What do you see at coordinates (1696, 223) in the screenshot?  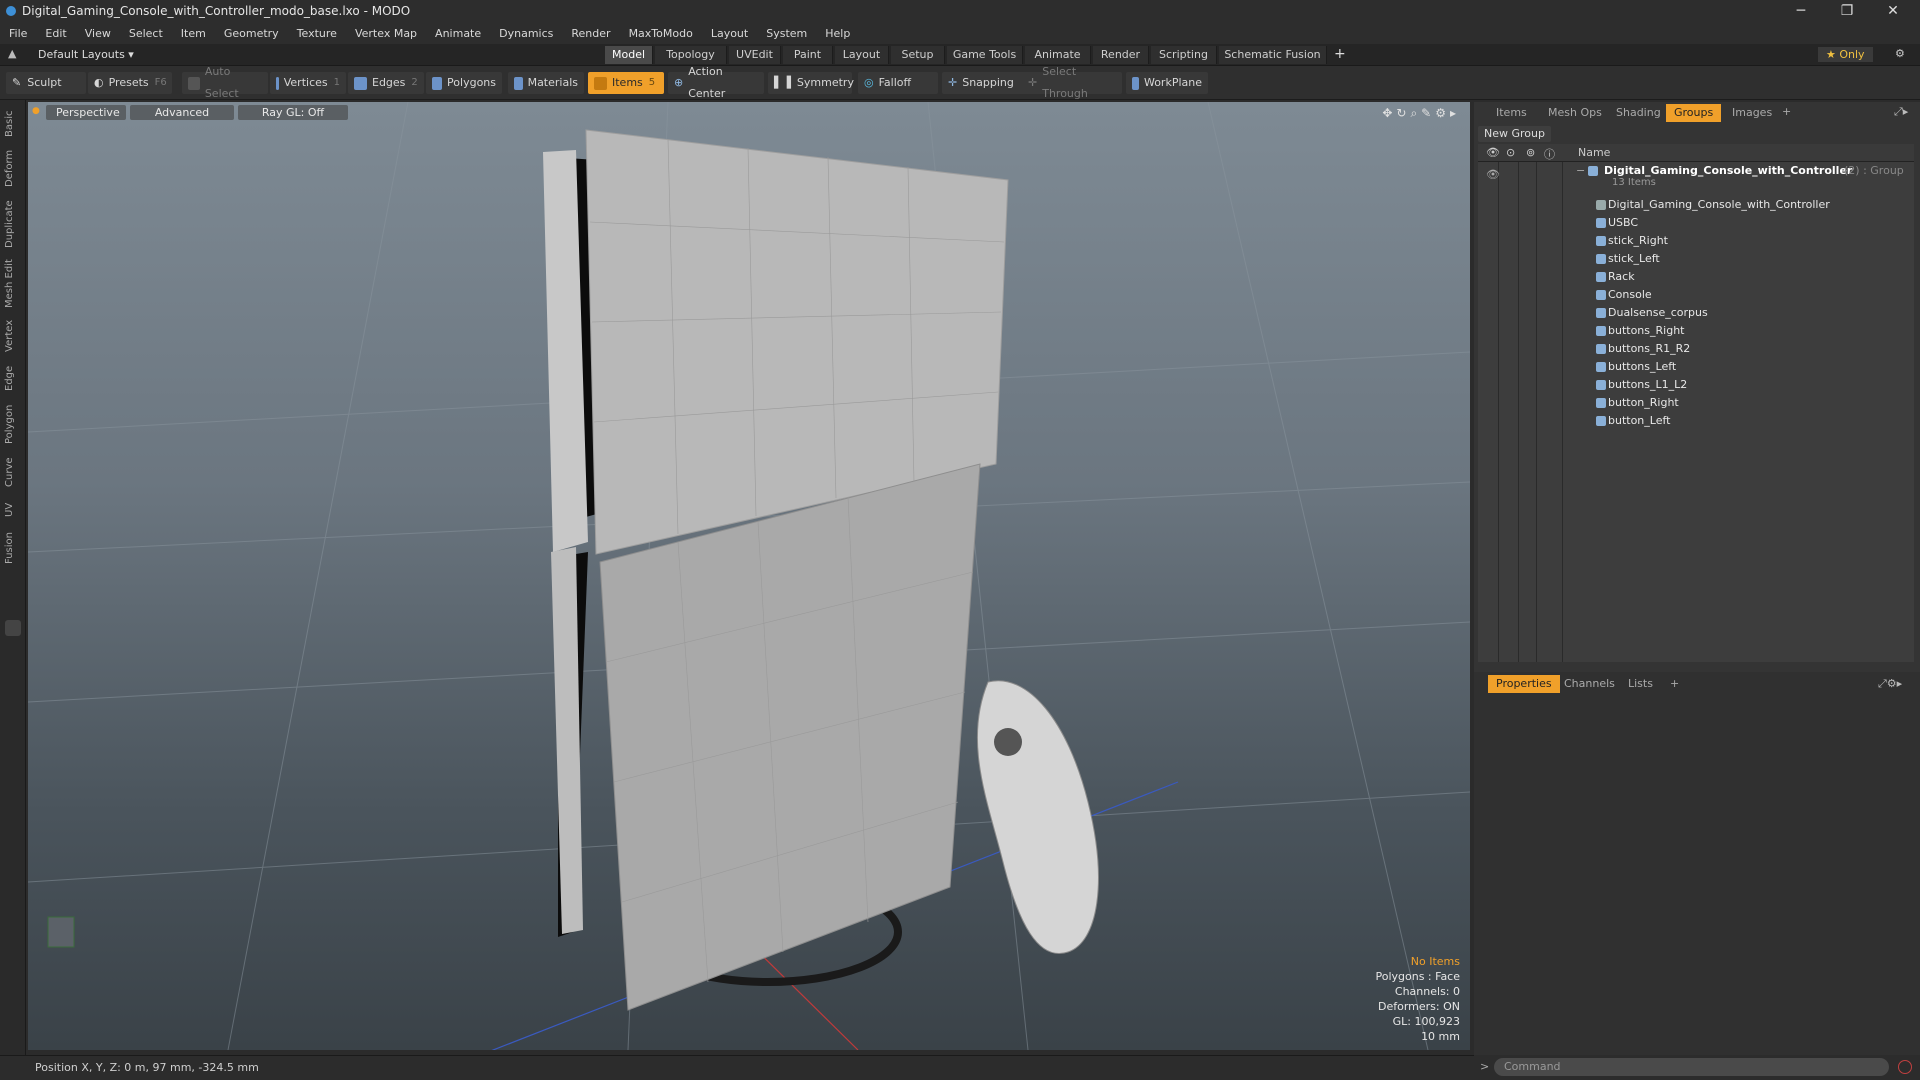 I see `list-item: USBC` at bounding box center [1696, 223].